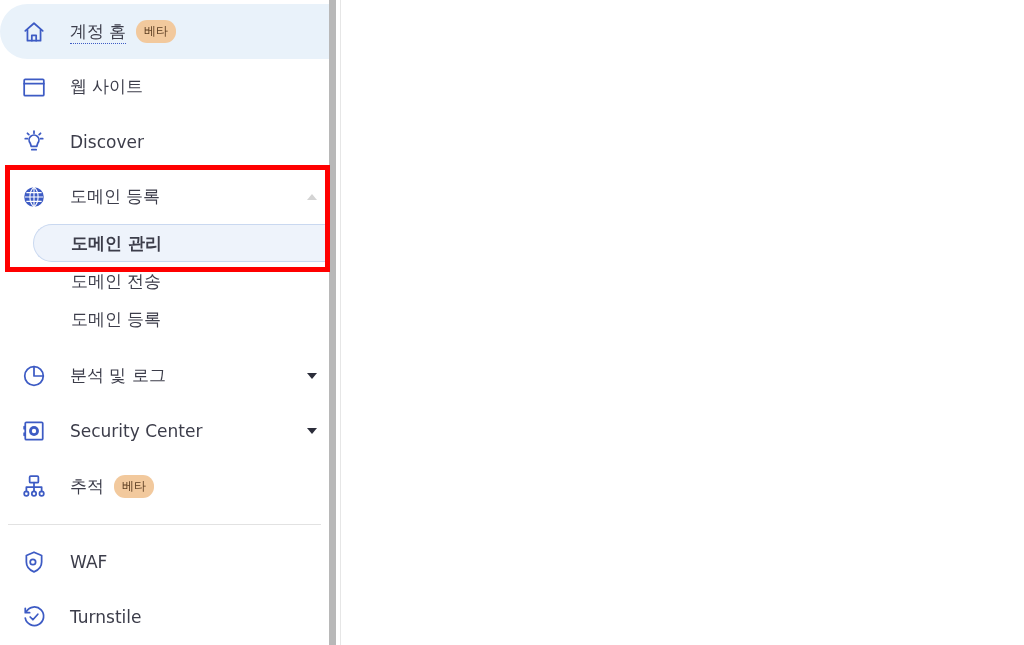 This screenshot has height=645, width=1024. What do you see at coordinates (107, 141) in the screenshot?
I see `menu-label: Discover` at bounding box center [107, 141].